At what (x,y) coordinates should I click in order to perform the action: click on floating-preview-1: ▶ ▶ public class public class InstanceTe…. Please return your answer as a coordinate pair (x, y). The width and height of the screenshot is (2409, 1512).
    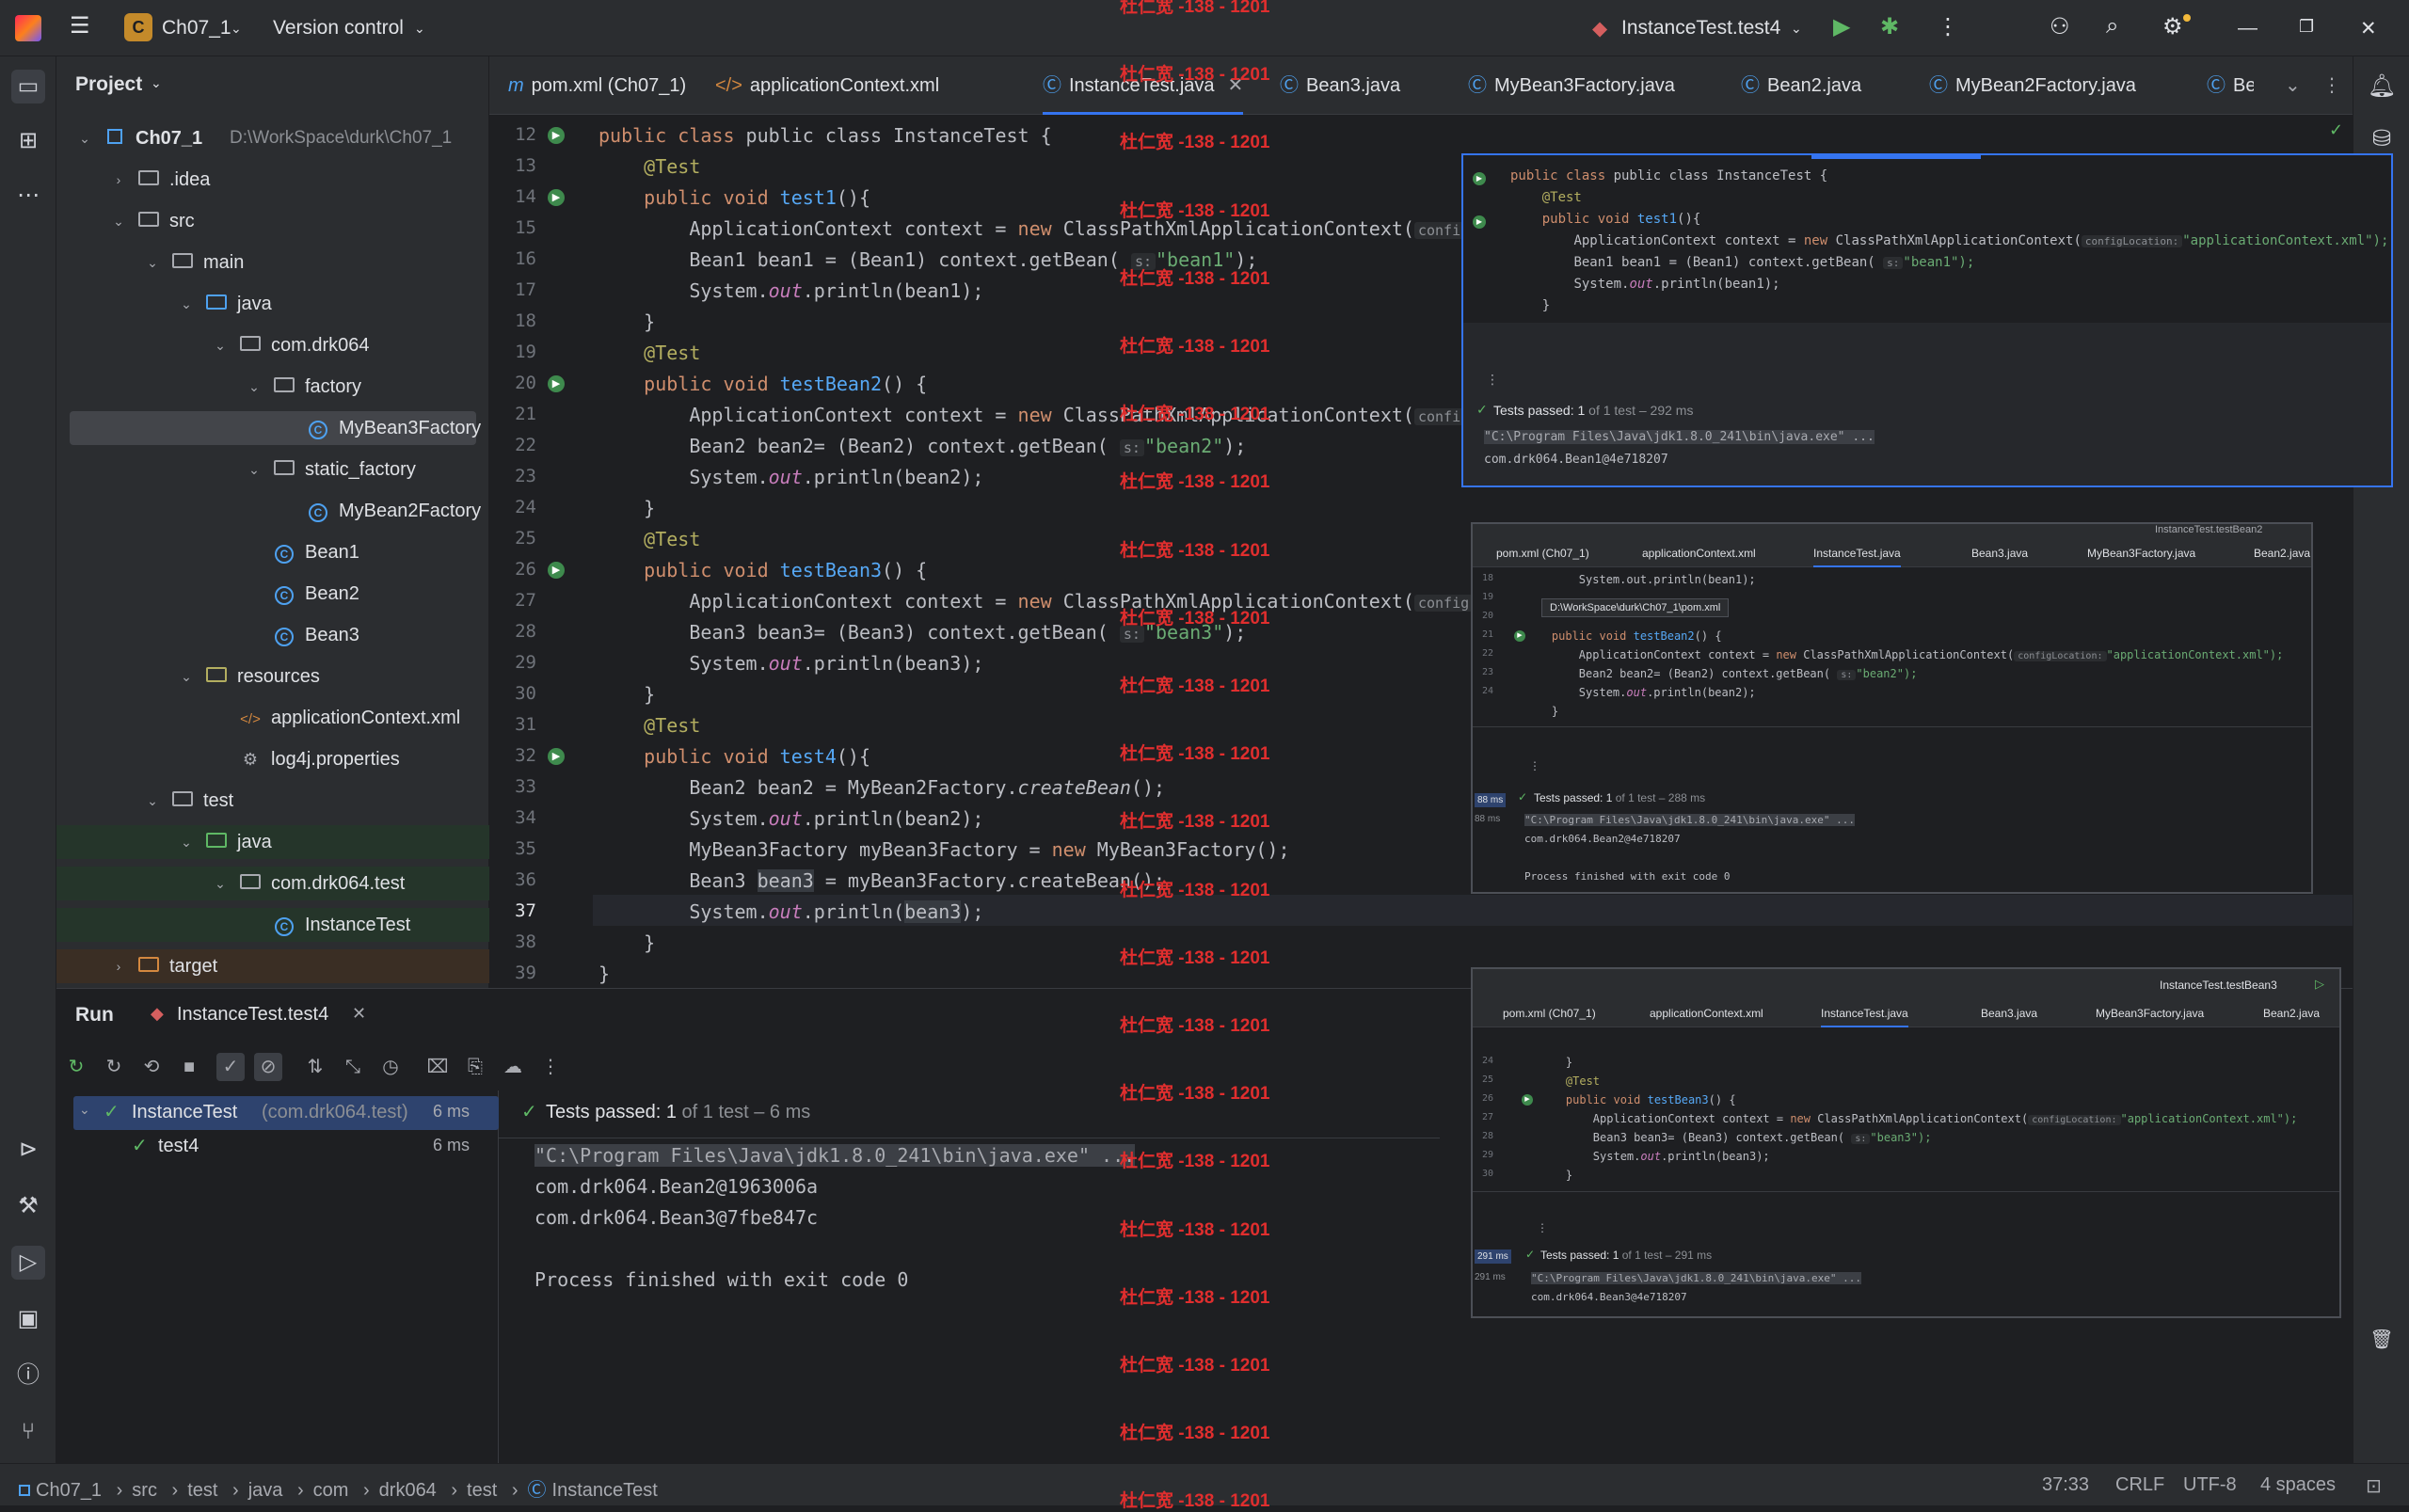
    Looking at the image, I should click on (1927, 320).